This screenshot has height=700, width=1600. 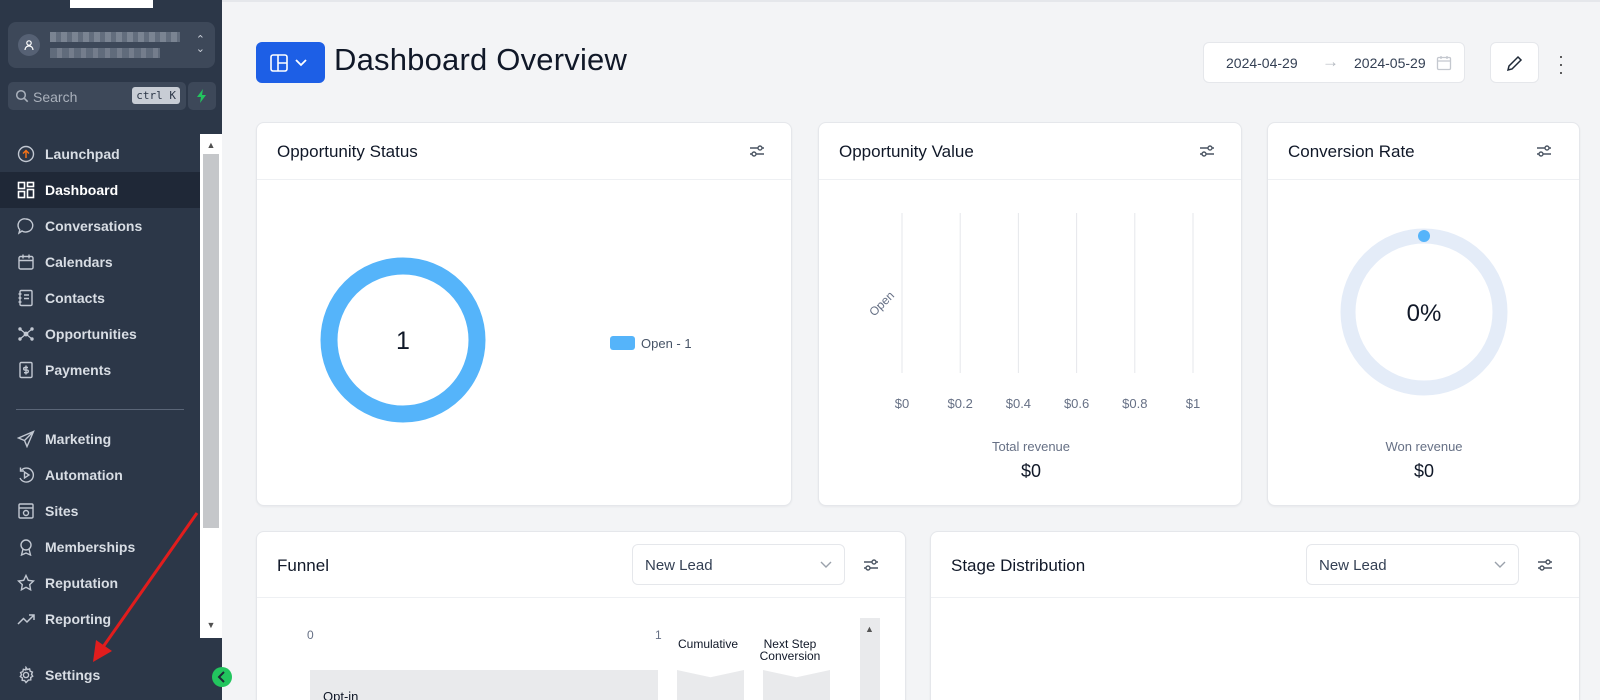 I want to click on sidebar-item-dashboard: Dashboard, so click(x=100, y=190).